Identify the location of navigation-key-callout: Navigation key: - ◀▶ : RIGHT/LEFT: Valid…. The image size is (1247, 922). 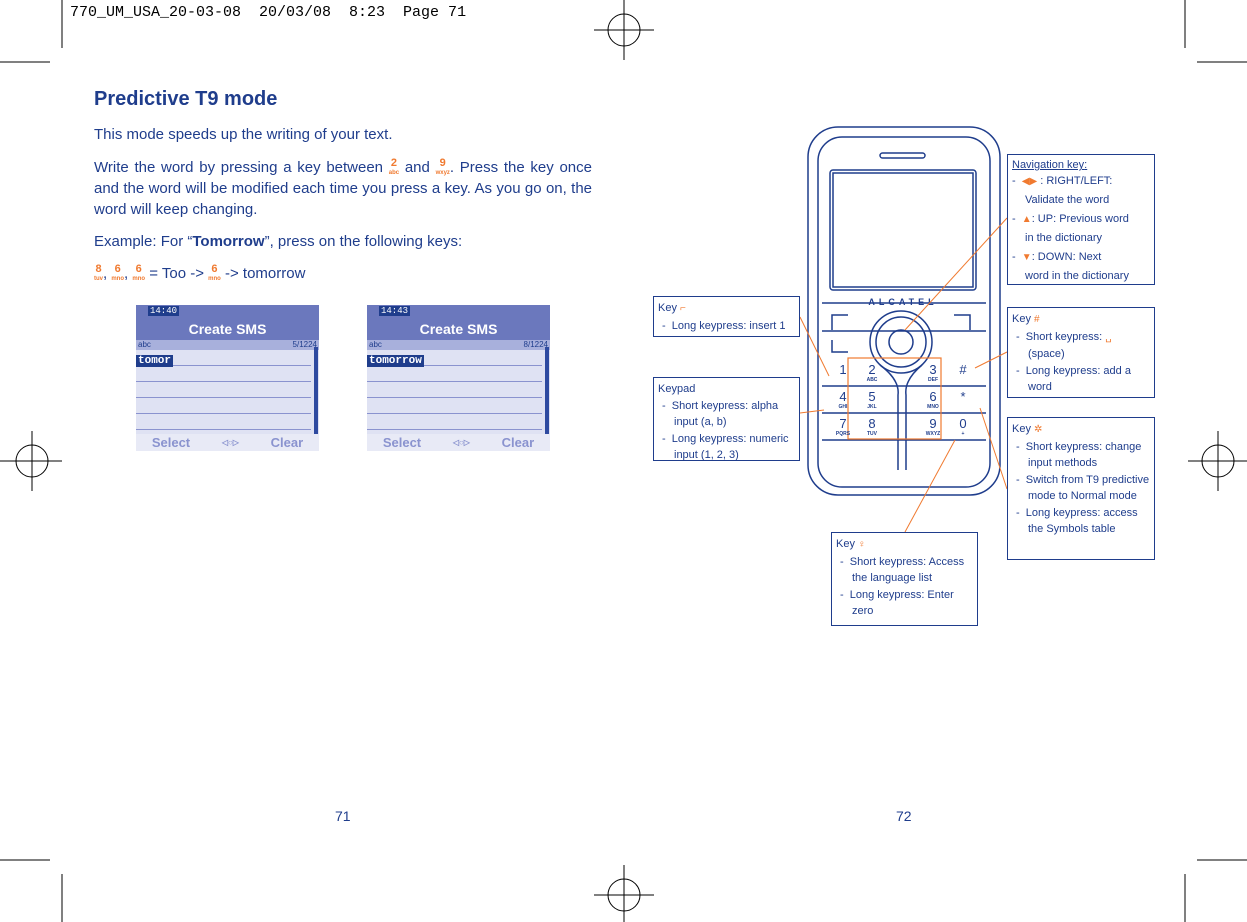
(1081, 219).